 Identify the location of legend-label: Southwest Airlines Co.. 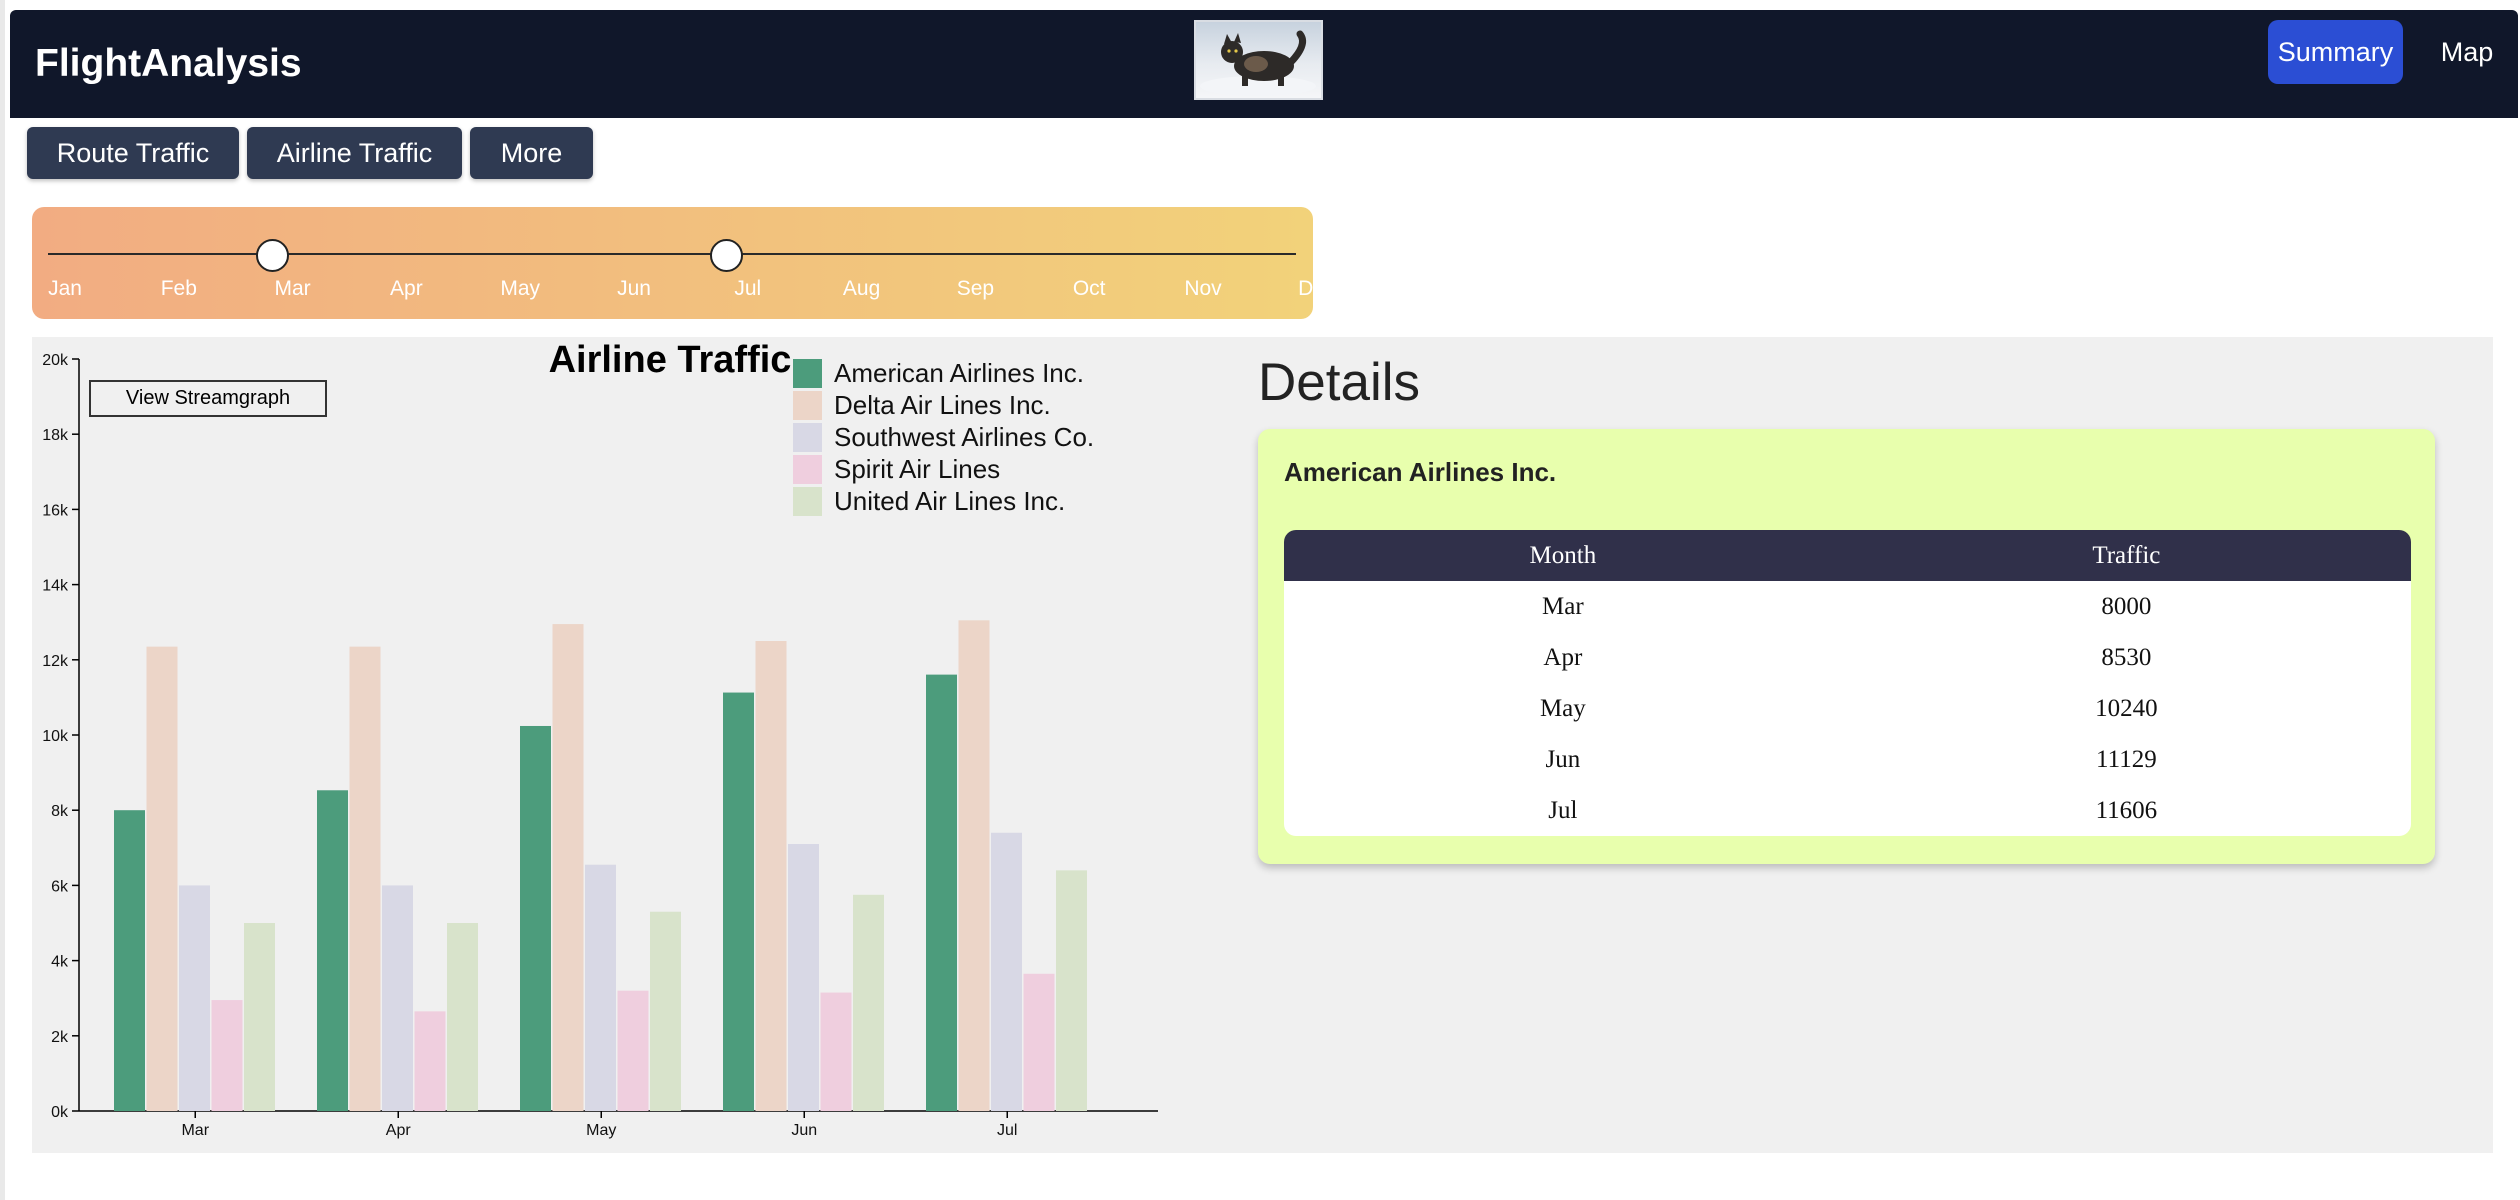
(964, 436).